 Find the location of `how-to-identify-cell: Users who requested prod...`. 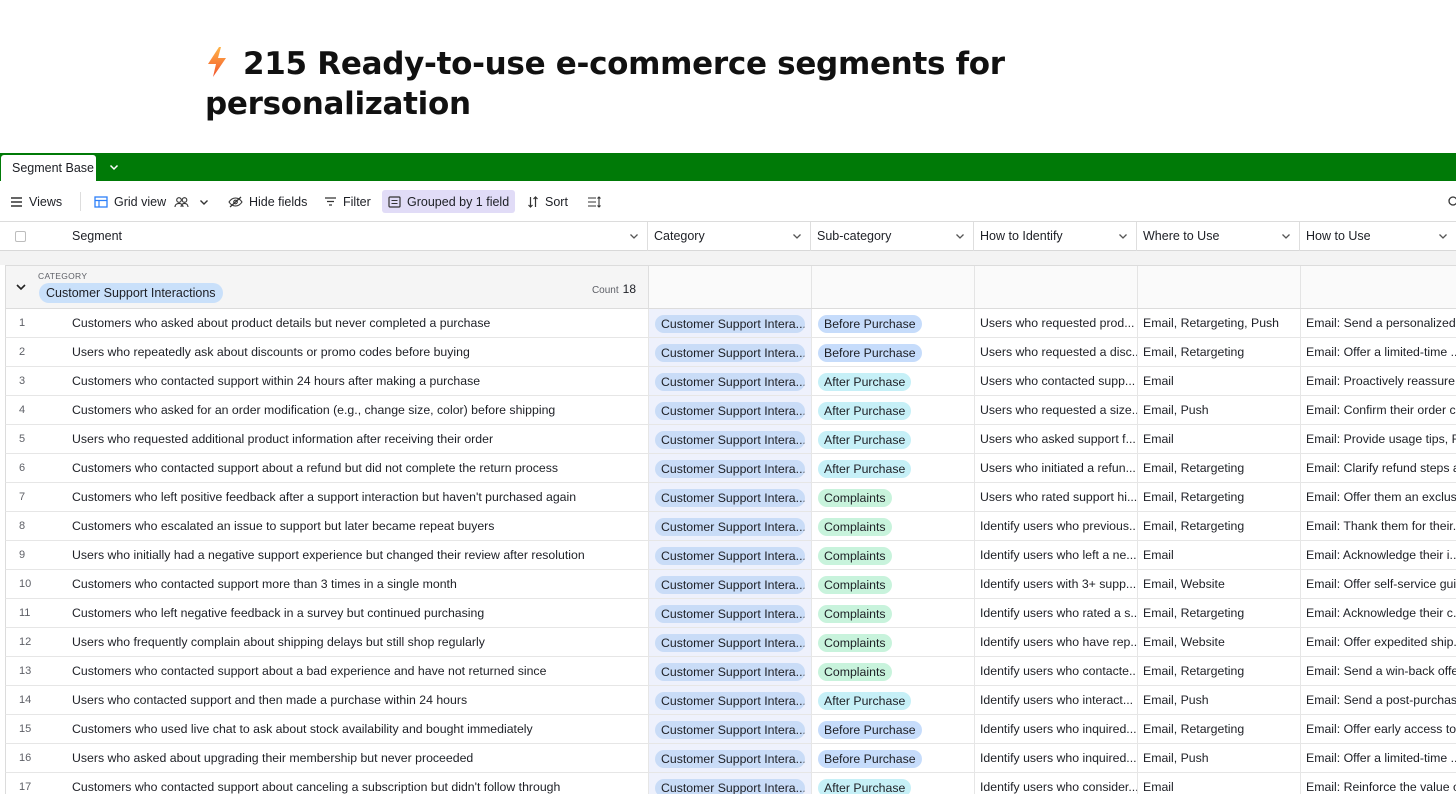

how-to-identify-cell: Users who requested prod... is located at coordinates (1056, 323).